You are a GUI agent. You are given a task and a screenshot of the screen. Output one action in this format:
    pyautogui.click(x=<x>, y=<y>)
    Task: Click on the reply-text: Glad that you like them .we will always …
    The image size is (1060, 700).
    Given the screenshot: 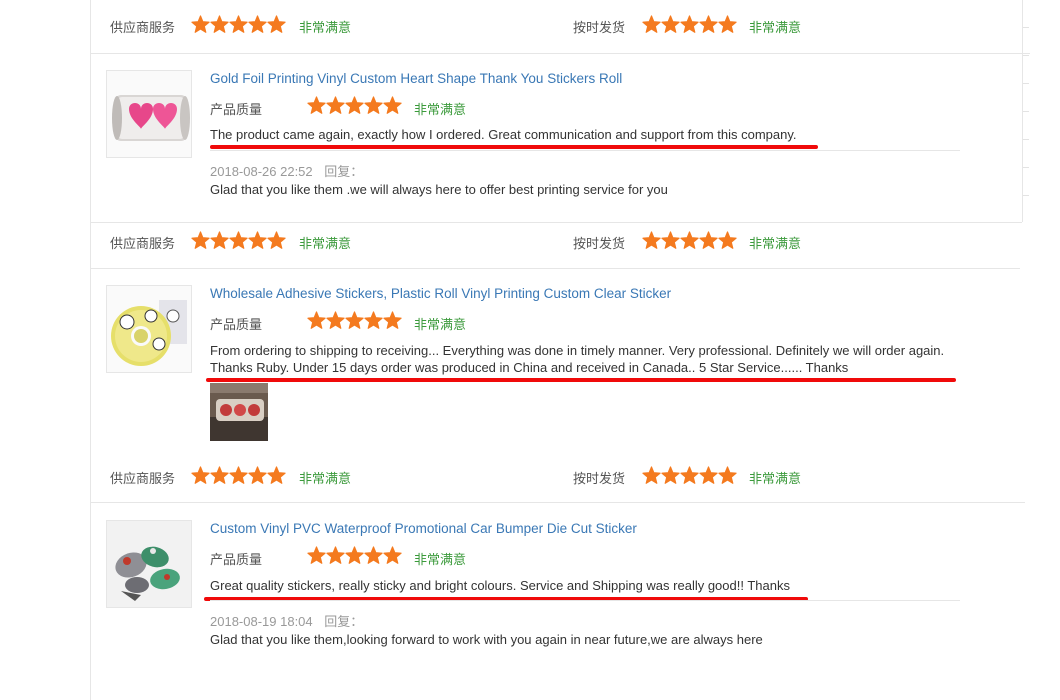 What is the action you would take?
    pyautogui.click(x=439, y=189)
    